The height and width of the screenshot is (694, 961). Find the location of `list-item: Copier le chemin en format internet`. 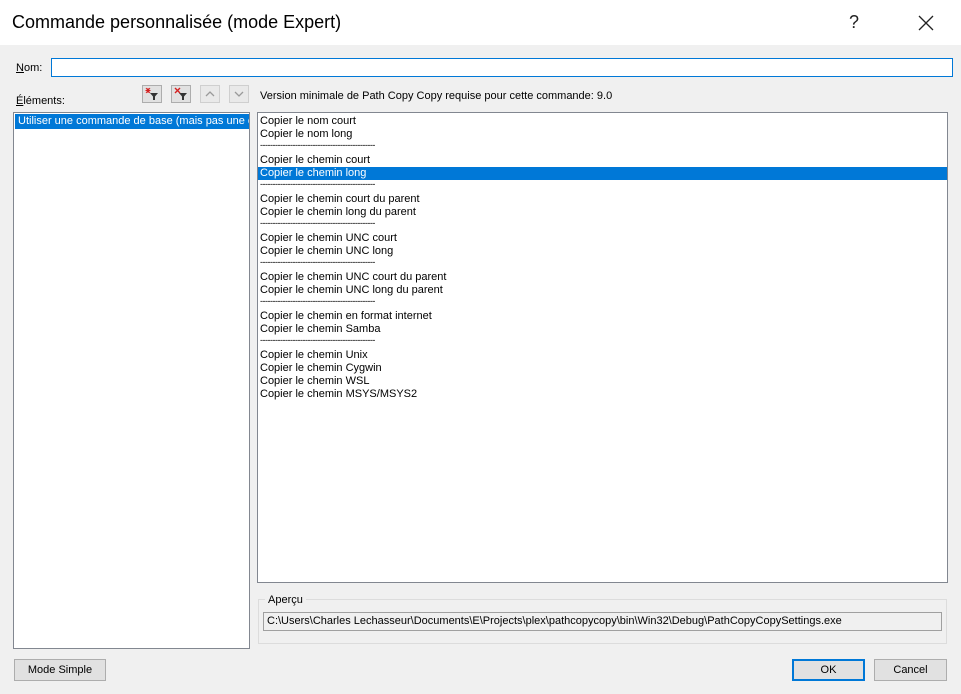

list-item: Copier le chemin en format internet is located at coordinates (602, 316).